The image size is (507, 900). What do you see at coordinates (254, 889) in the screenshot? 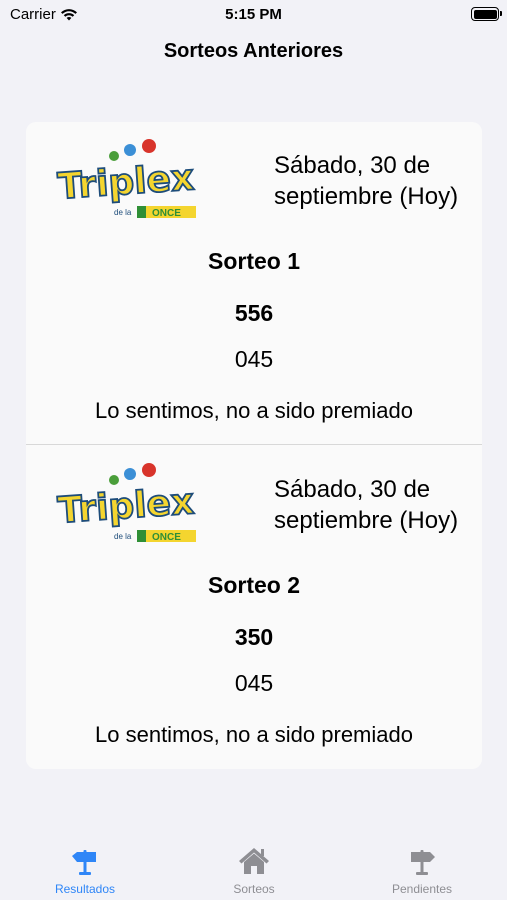
I see `tab-label: Sorteos` at bounding box center [254, 889].